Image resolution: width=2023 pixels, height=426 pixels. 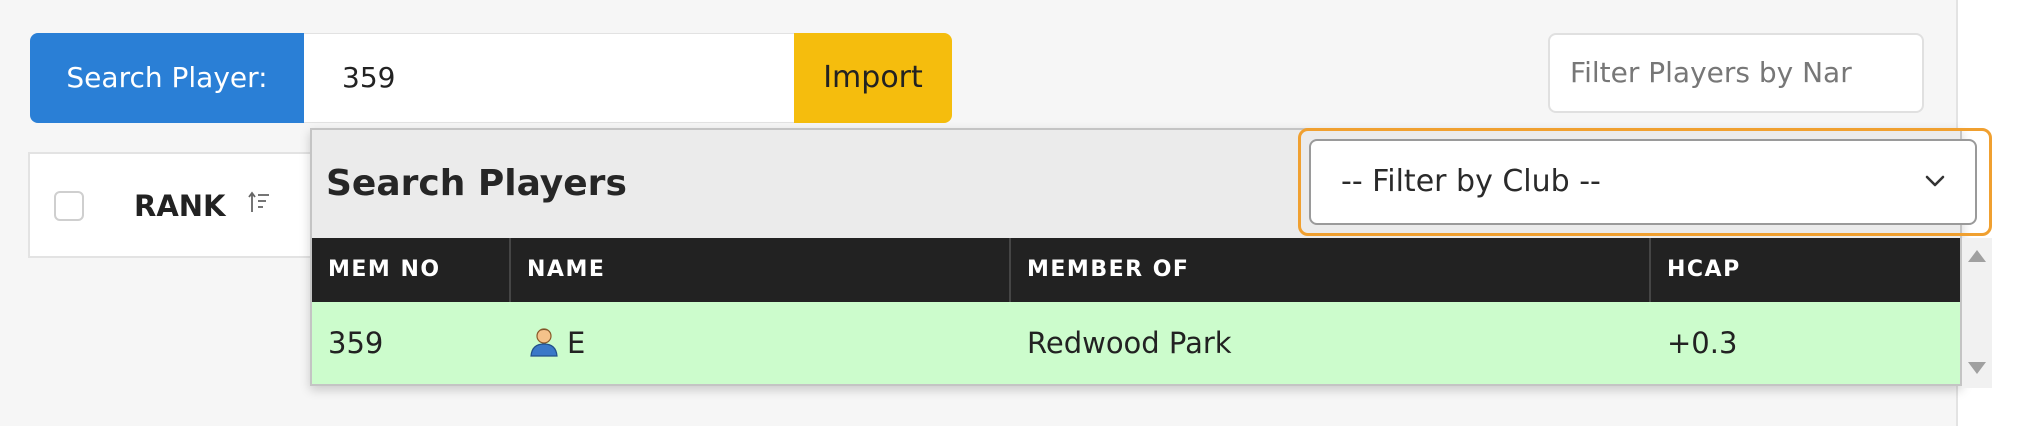 I want to click on results-table-header: MEM NO NAME MEMBER OF HCAP, so click(x=1136, y=270).